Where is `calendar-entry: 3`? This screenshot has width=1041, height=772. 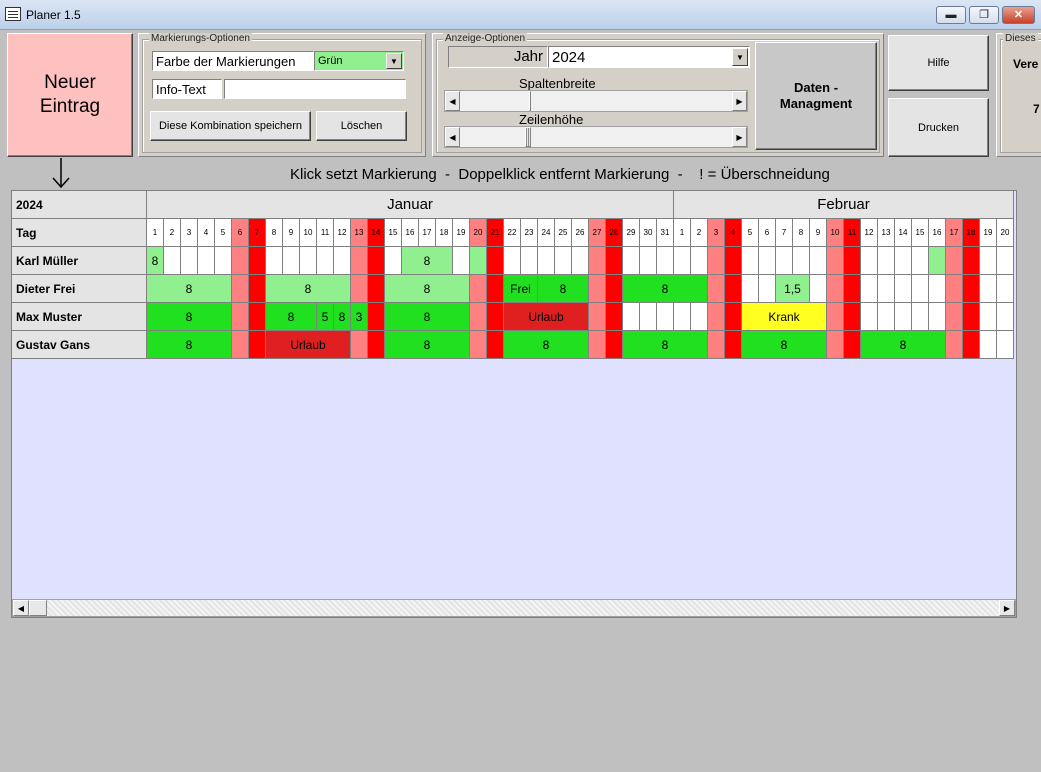 calendar-entry: 3 is located at coordinates (359, 316).